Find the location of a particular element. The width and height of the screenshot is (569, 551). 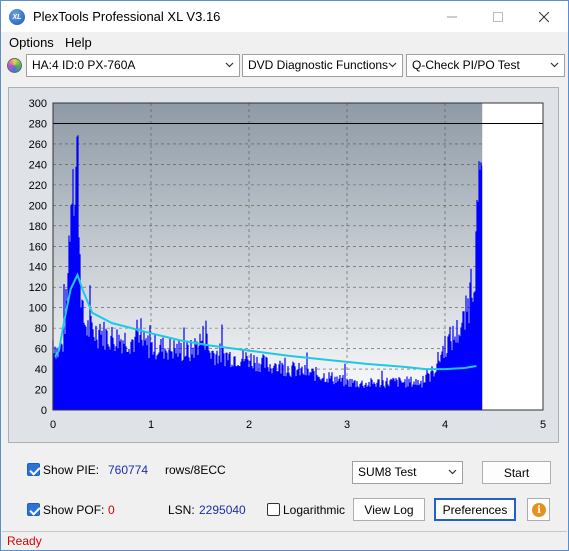

info-button: i is located at coordinates (538, 509).